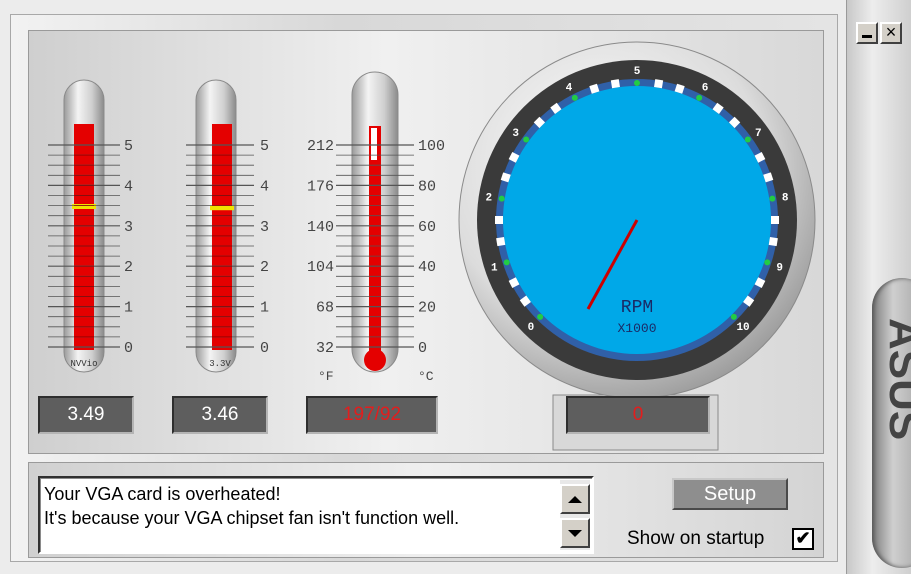  Describe the element at coordinates (779, 268) in the screenshot. I see `dial-number: 9` at that location.